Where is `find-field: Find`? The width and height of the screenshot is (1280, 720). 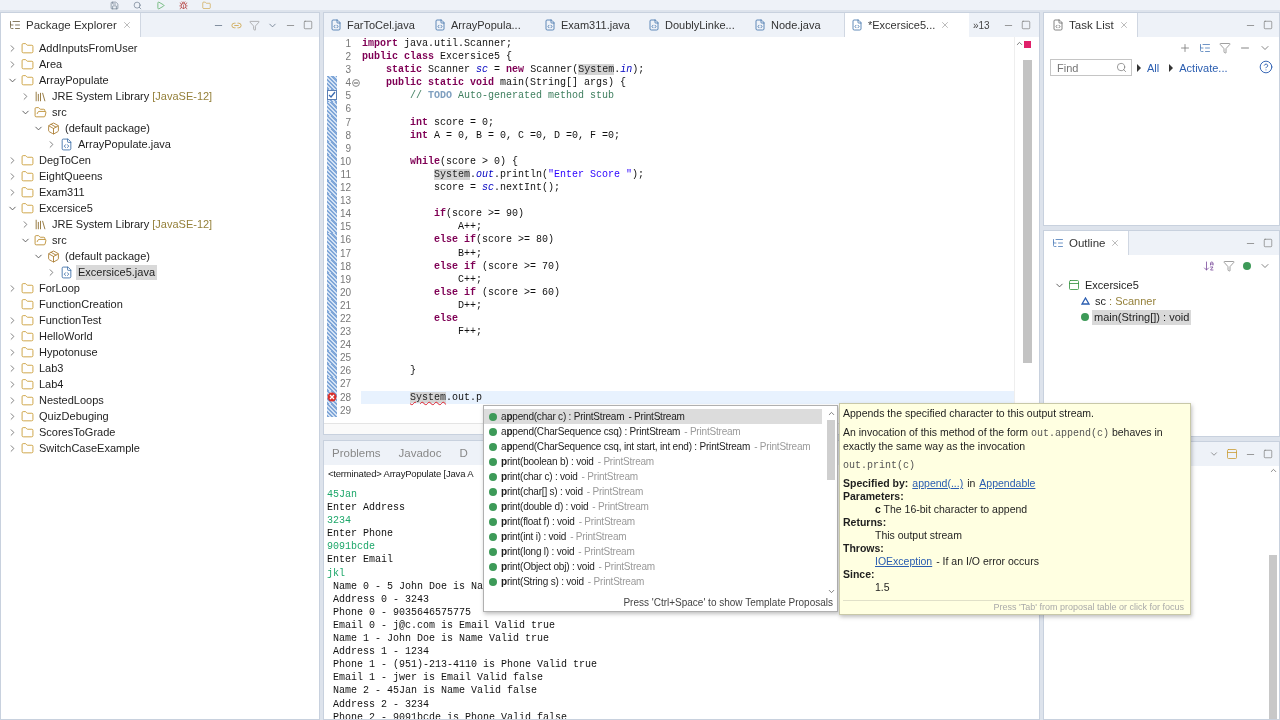
find-field: Find is located at coordinates (1091, 67).